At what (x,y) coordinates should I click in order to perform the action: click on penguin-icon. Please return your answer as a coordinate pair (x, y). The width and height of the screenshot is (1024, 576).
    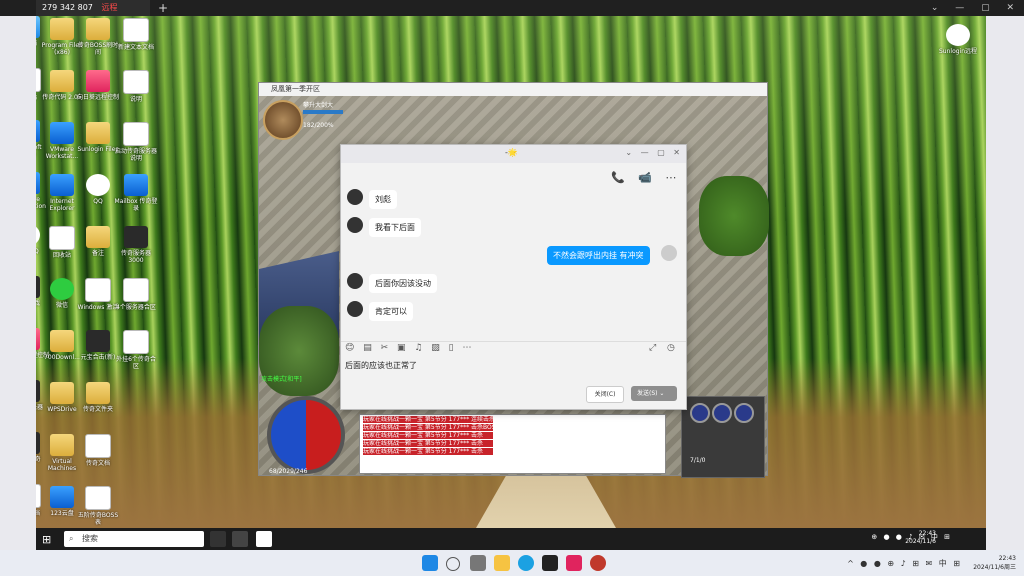
    Looking at the image, I should click on (98, 185).